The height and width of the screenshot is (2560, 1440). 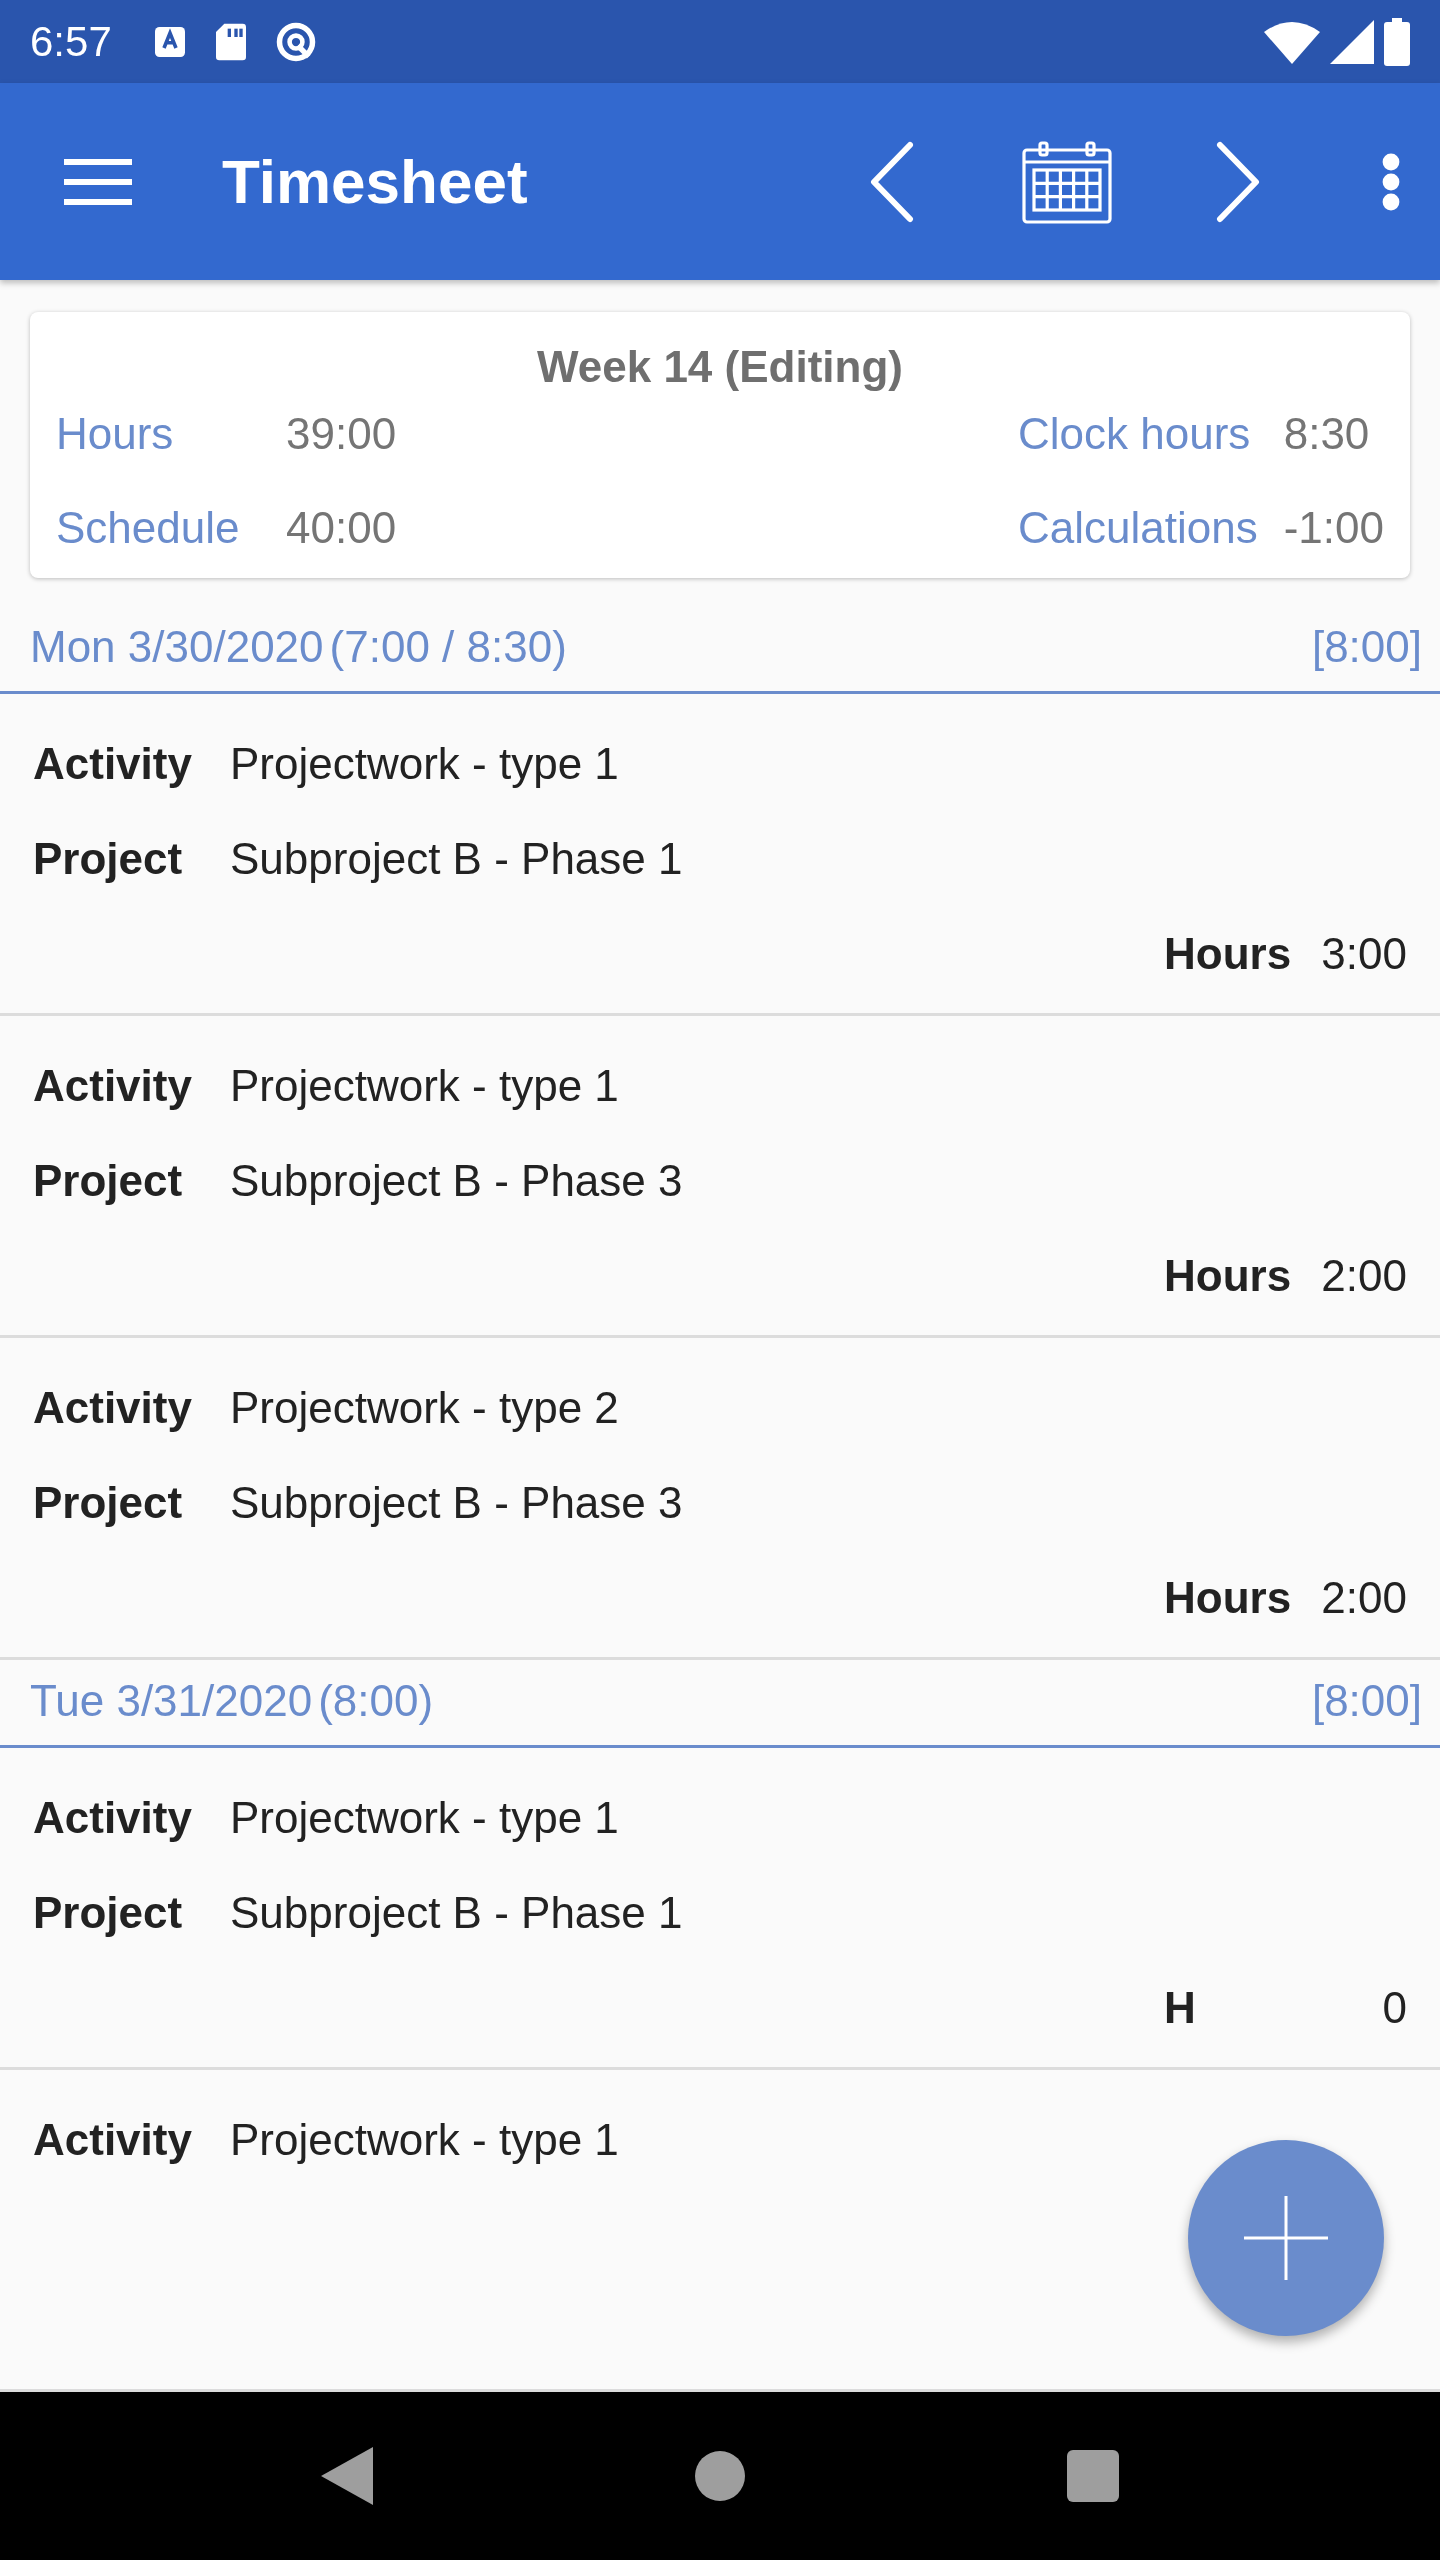 I want to click on chevron-left-icon, so click(x=891, y=181).